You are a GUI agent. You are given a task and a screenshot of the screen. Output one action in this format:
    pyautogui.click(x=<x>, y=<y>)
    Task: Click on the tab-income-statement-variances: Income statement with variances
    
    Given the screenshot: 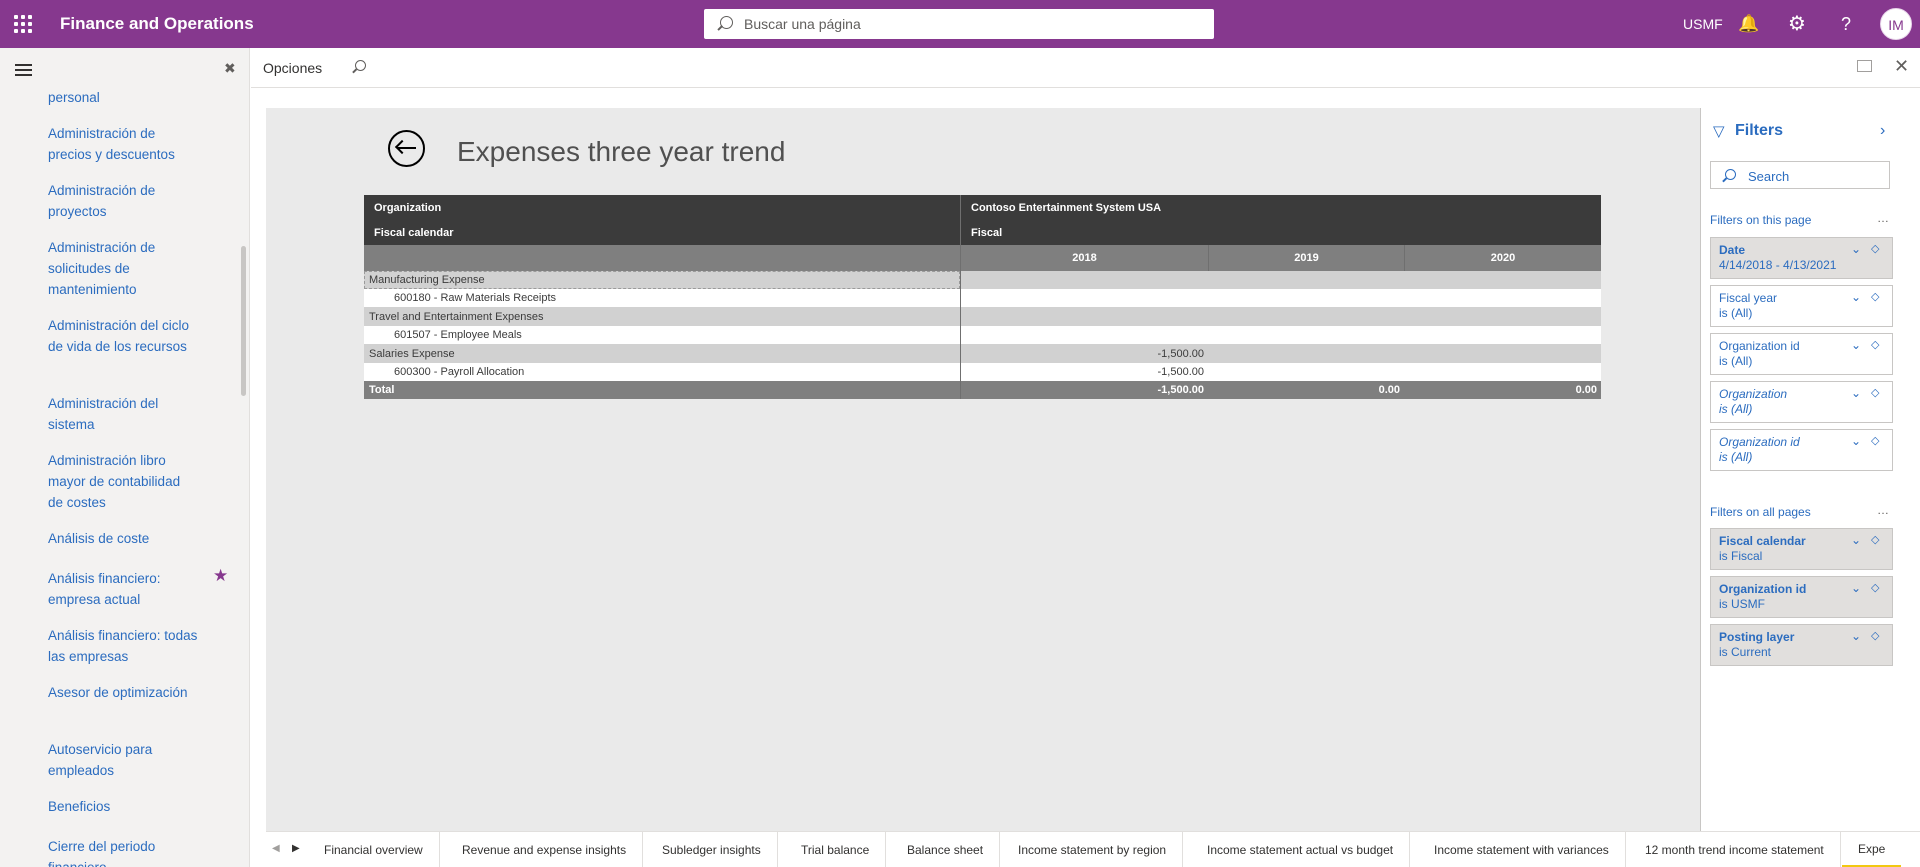 What is the action you would take?
    pyautogui.click(x=1522, y=849)
    